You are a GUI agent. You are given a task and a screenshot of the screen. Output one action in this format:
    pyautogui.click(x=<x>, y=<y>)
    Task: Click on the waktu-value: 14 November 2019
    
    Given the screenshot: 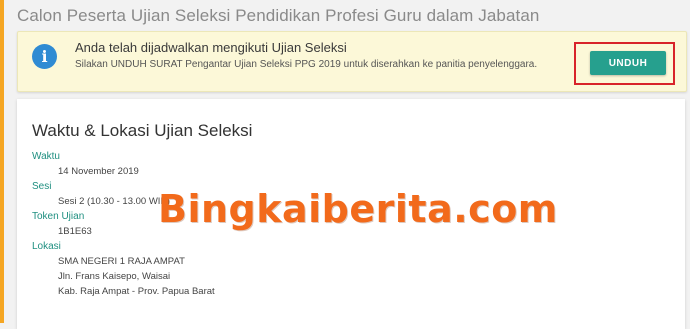 What is the action you would take?
    pyautogui.click(x=98, y=171)
    